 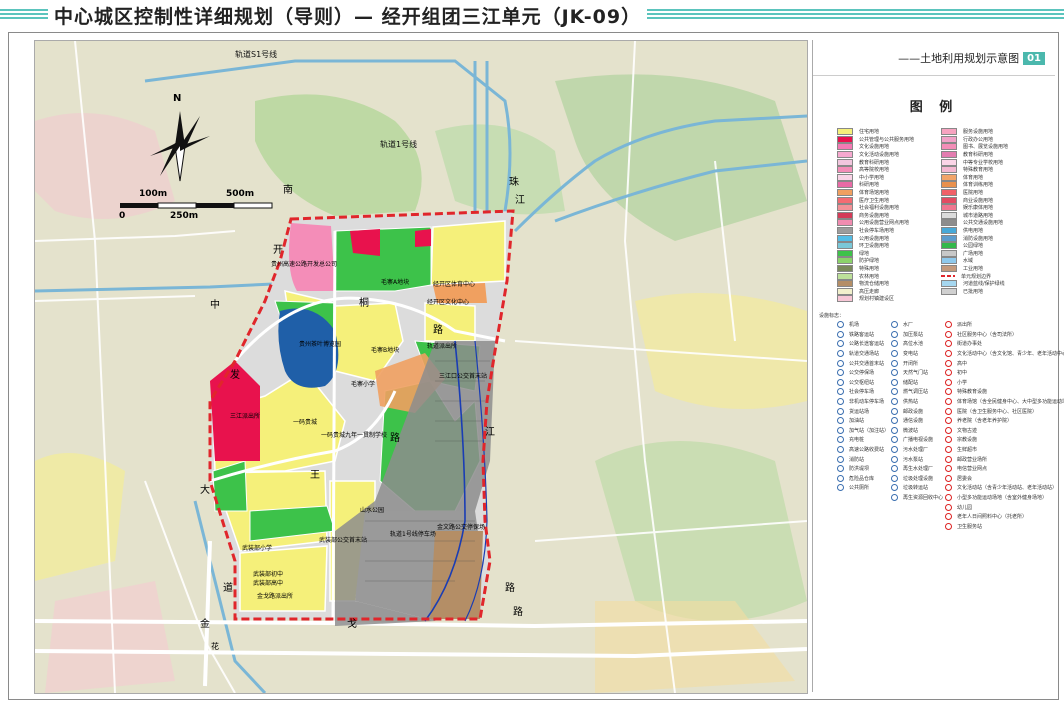 I want to click on legend-label: 教育科研用地, so click(x=874, y=162).